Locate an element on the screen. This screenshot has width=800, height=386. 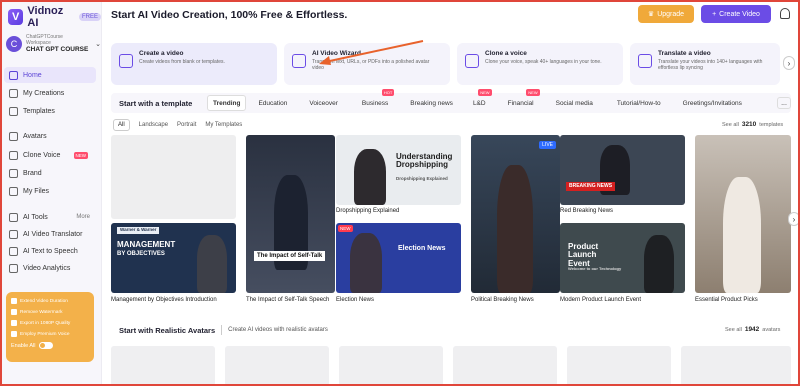
live-badge: LIVE is located at coordinates (547, 145).